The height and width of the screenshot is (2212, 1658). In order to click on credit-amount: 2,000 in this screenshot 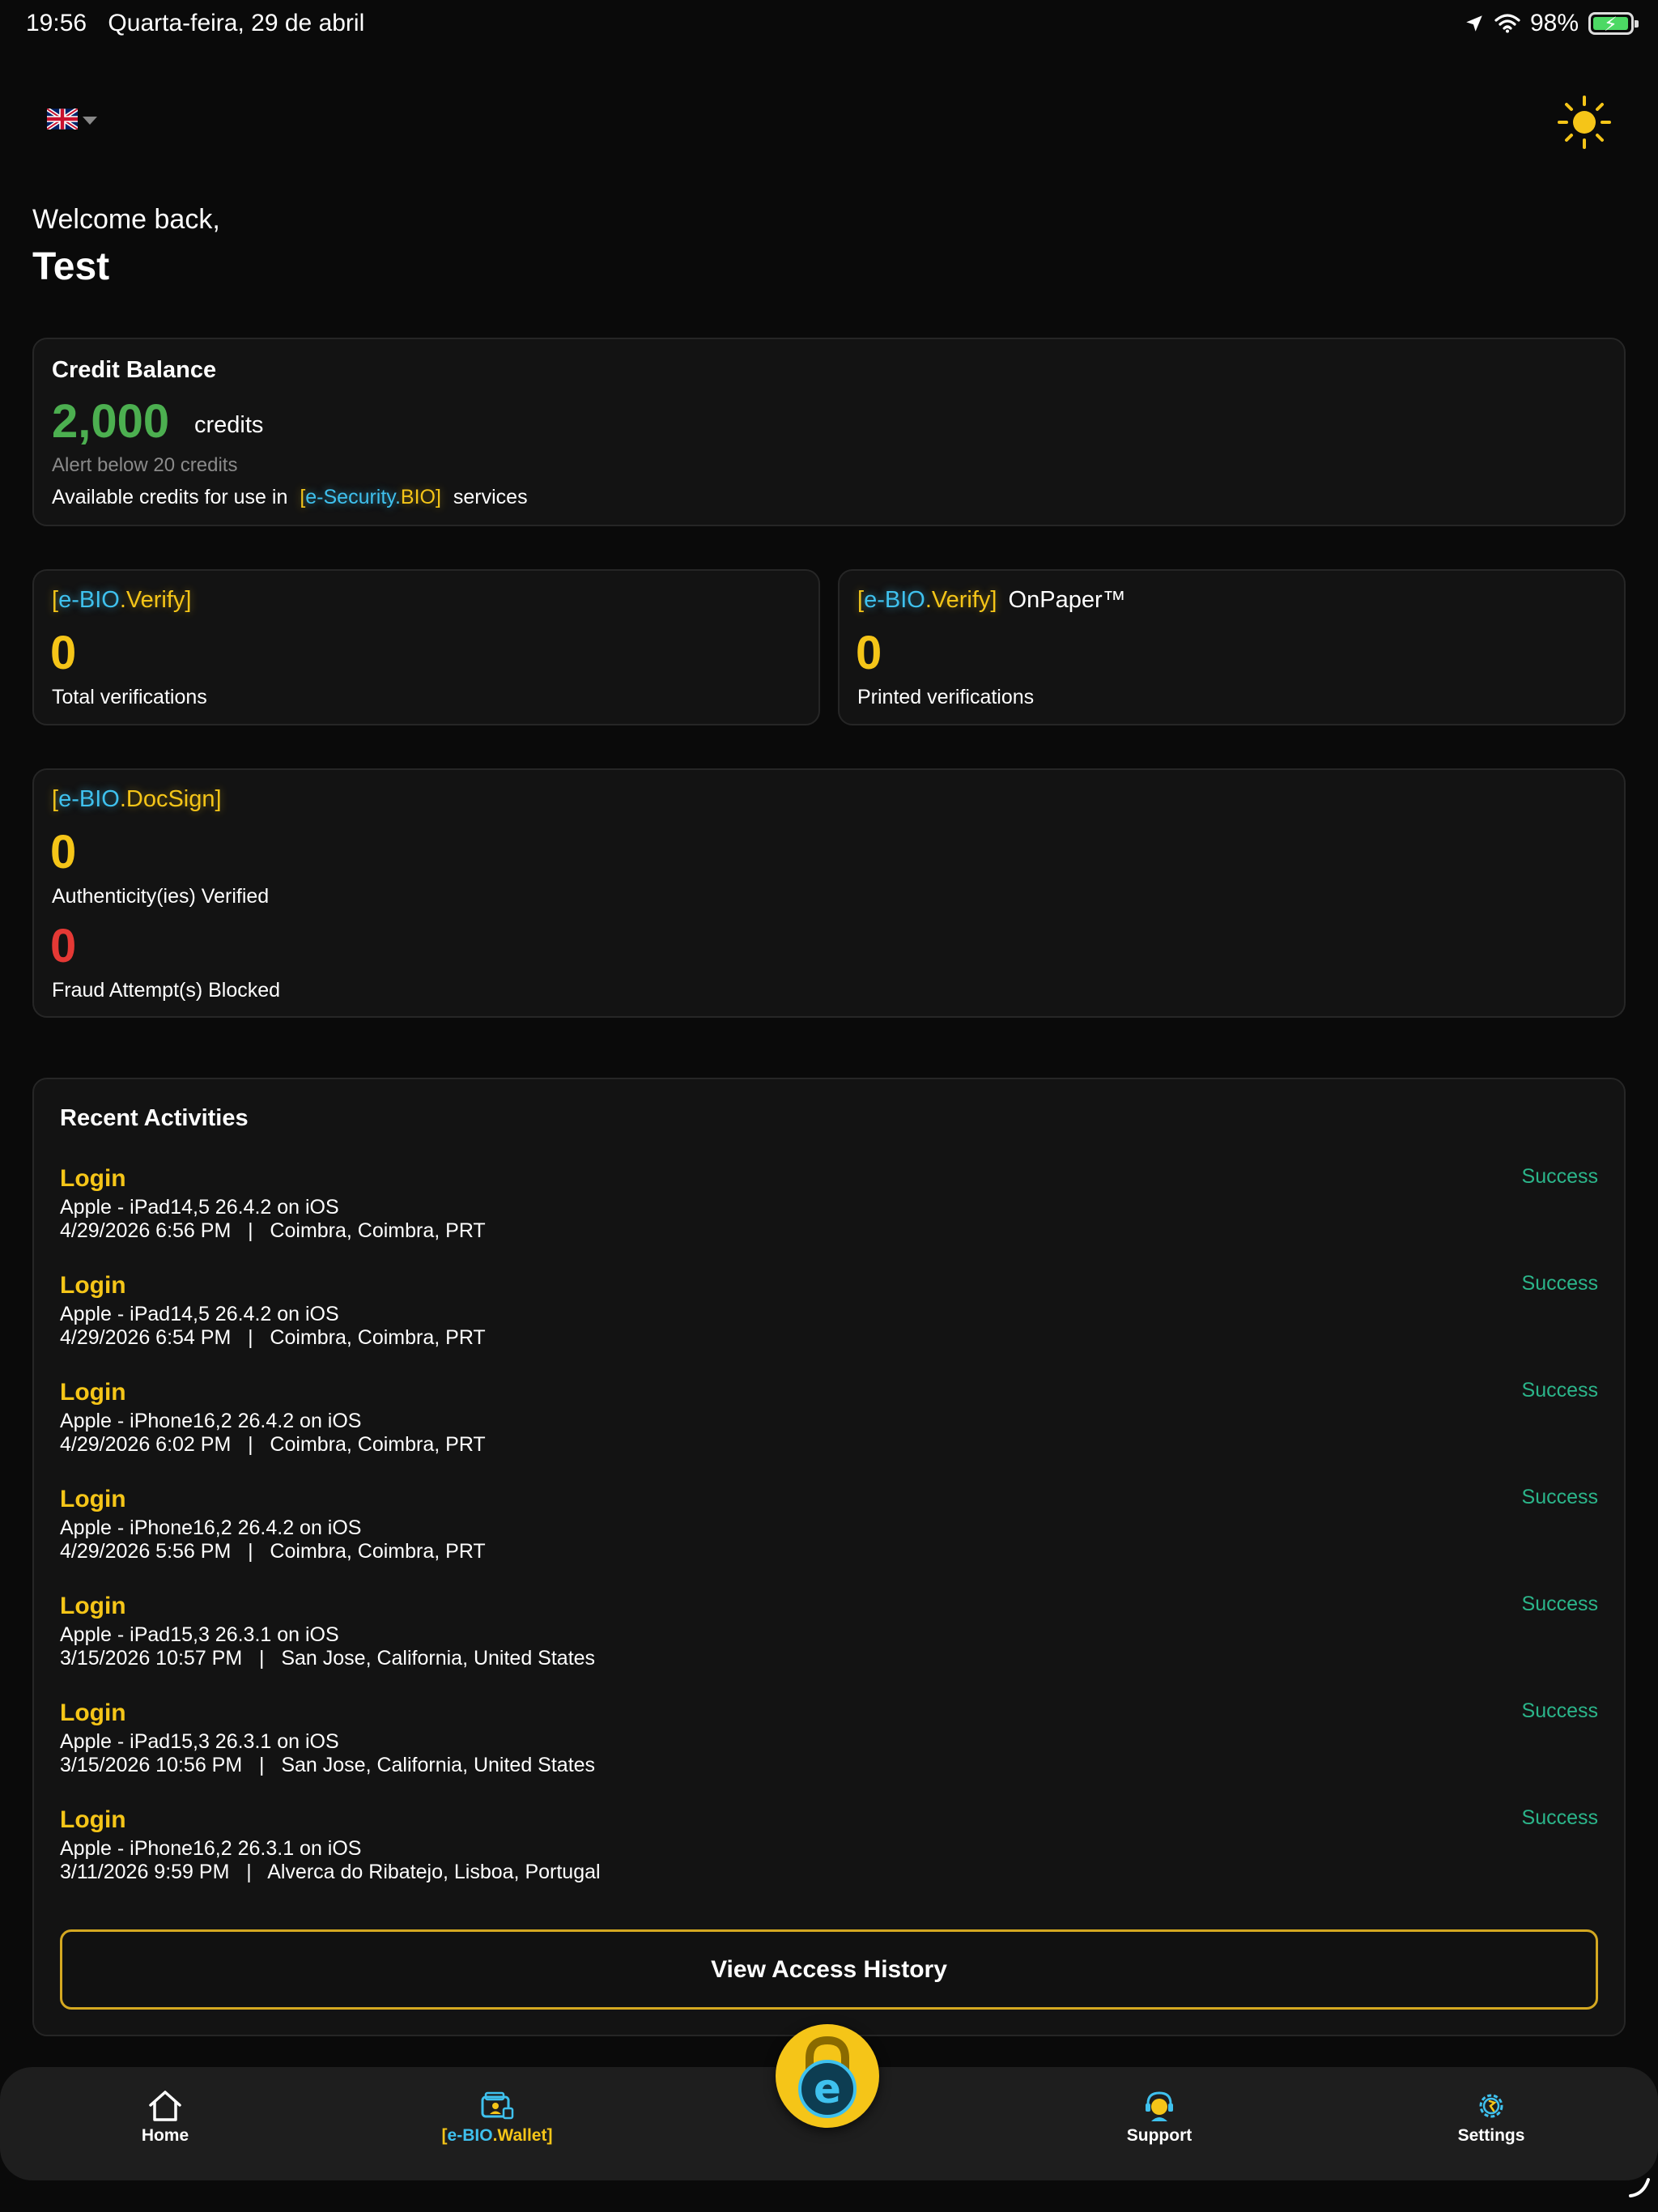, I will do `click(111, 422)`.